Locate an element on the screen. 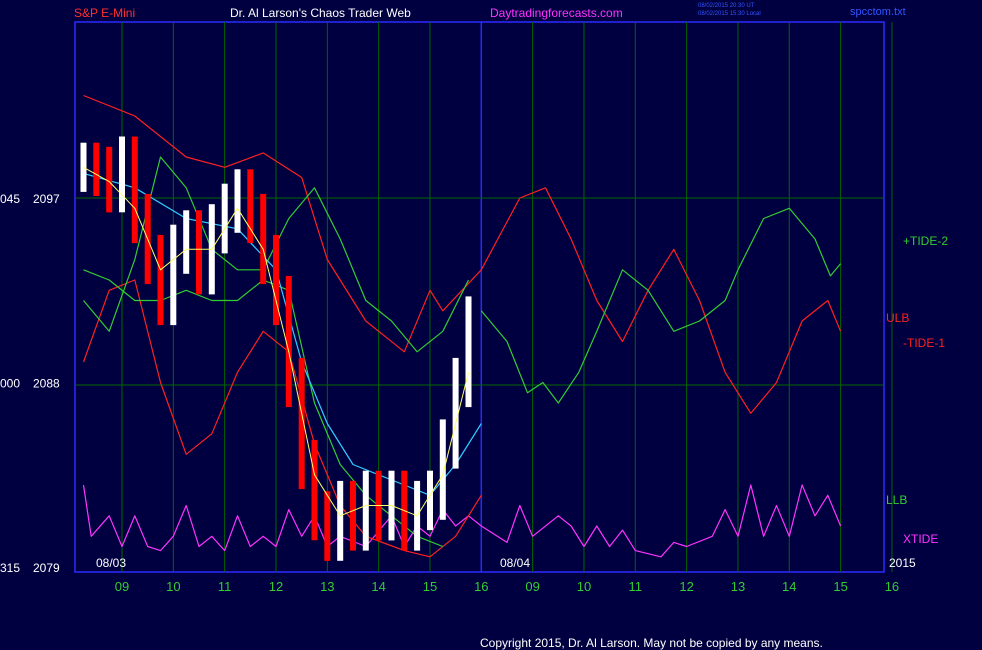 The image size is (982, 650). y-tick-label: 2097 is located at coordinates (46, 199).